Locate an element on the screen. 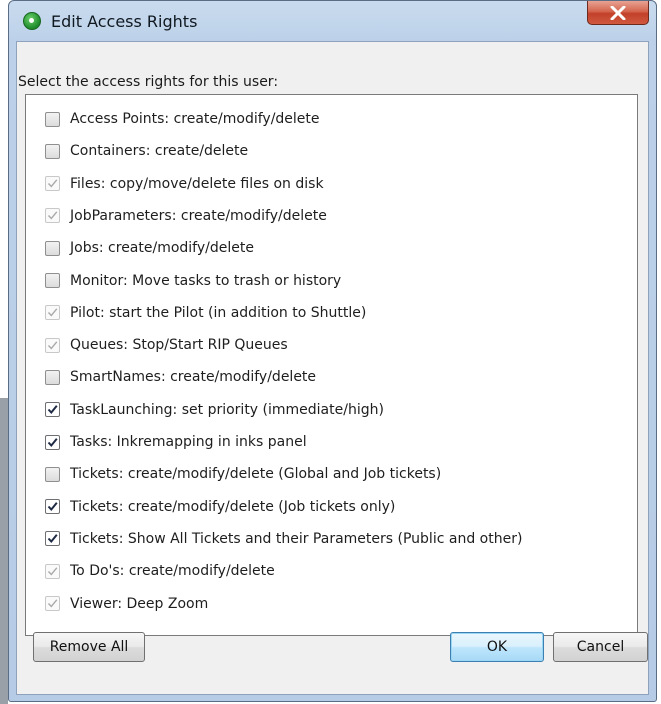 This screenshot has width=661, height=704. permission-label: SmartNames: create/modify/delete is located at coordinates (193, 377).